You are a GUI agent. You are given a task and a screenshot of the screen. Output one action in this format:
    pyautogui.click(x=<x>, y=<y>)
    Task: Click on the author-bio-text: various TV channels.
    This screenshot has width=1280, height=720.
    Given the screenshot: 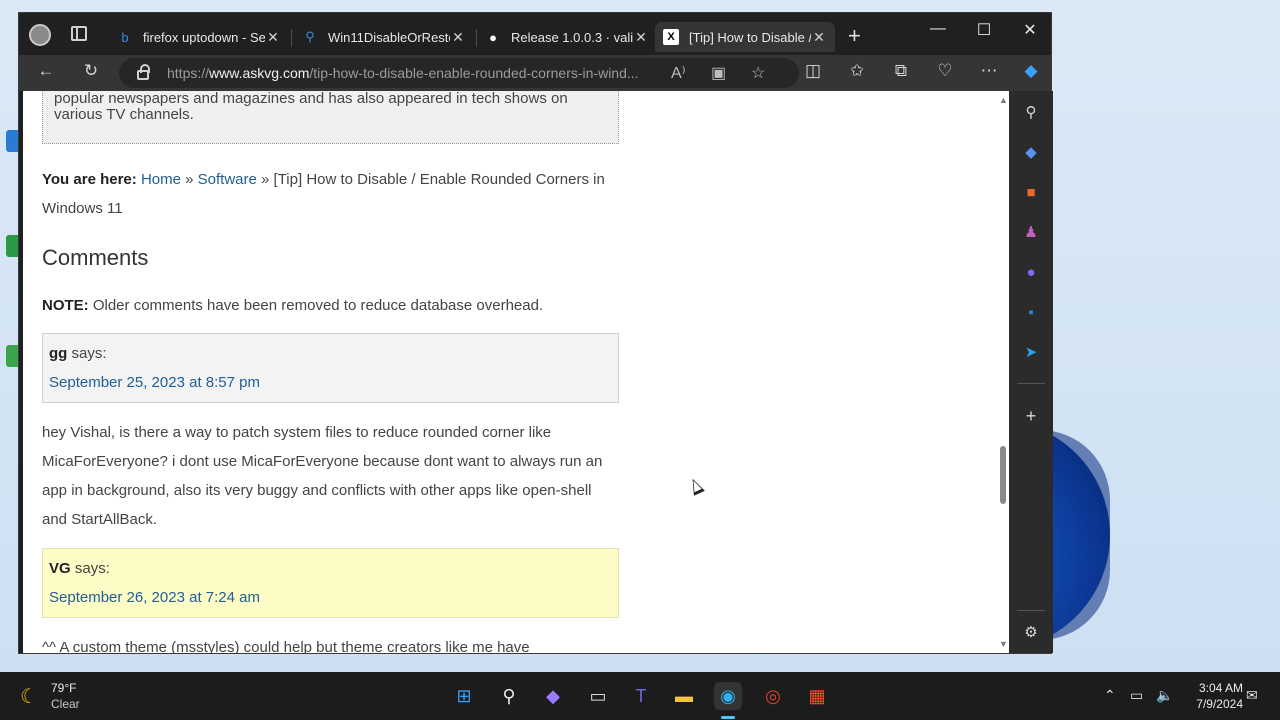 What is the action you would take?
    pyautogui.click(x=124, y=114)
    